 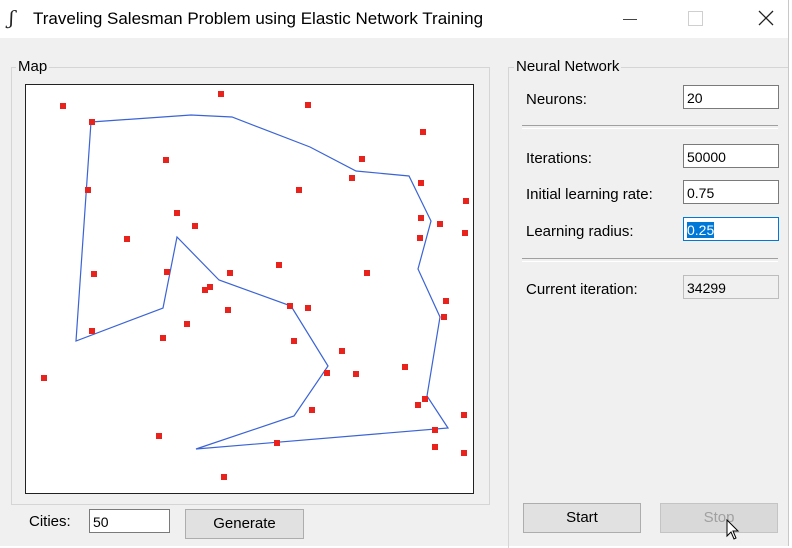 What do you see at coordinates (731, 156) in the screenshot?
I see `iterations-input: 50000` at bounding box center [731, 156].